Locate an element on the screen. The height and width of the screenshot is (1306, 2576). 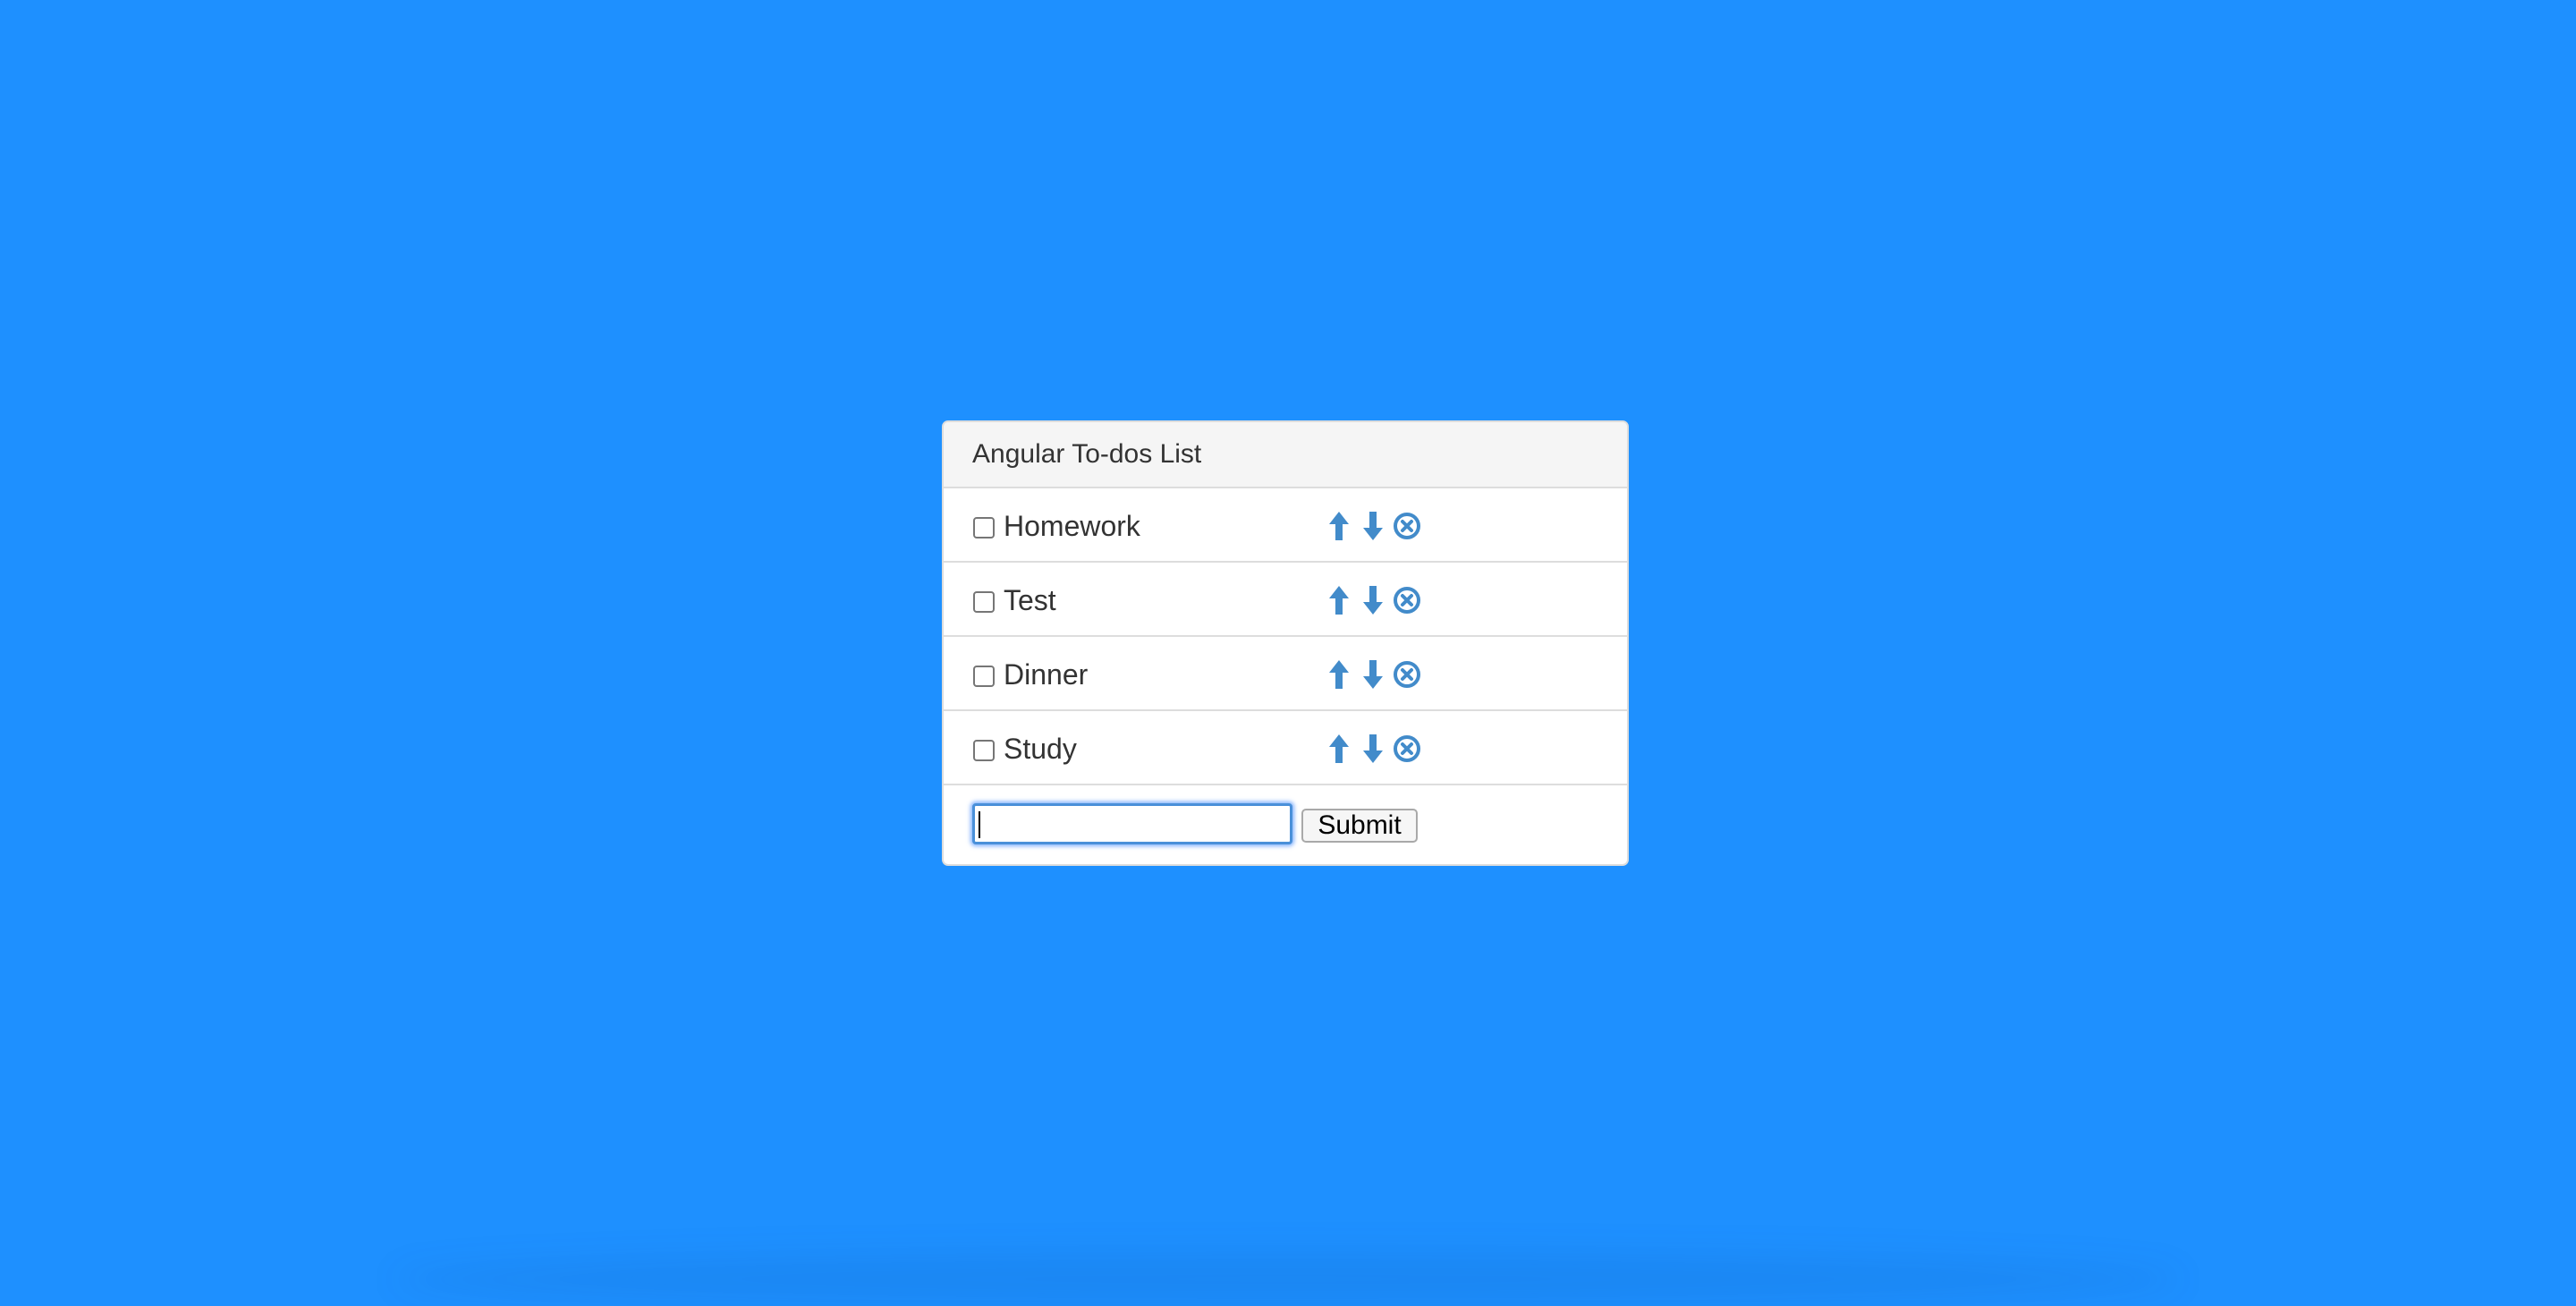
new-todo-form: Submit is located at coordinates (1285, 824).